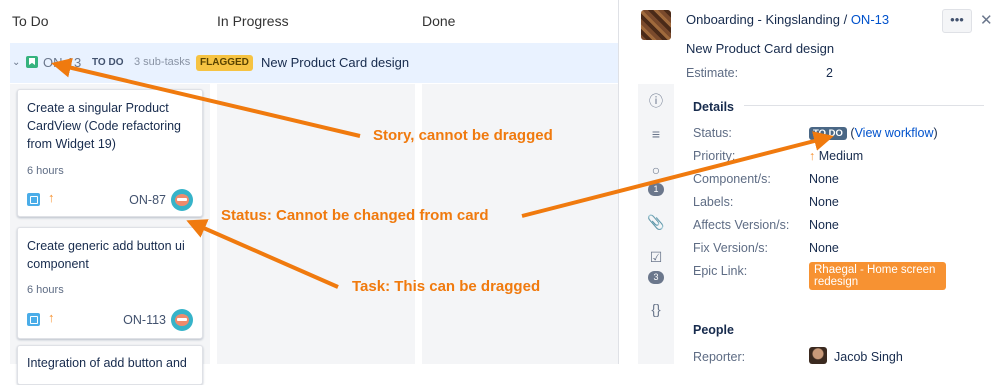 This screenshot has width=998, height=385. Describe the element at coordinates (656, 257) in the screenshot. I see `checklist-icon: ☑` at that location.